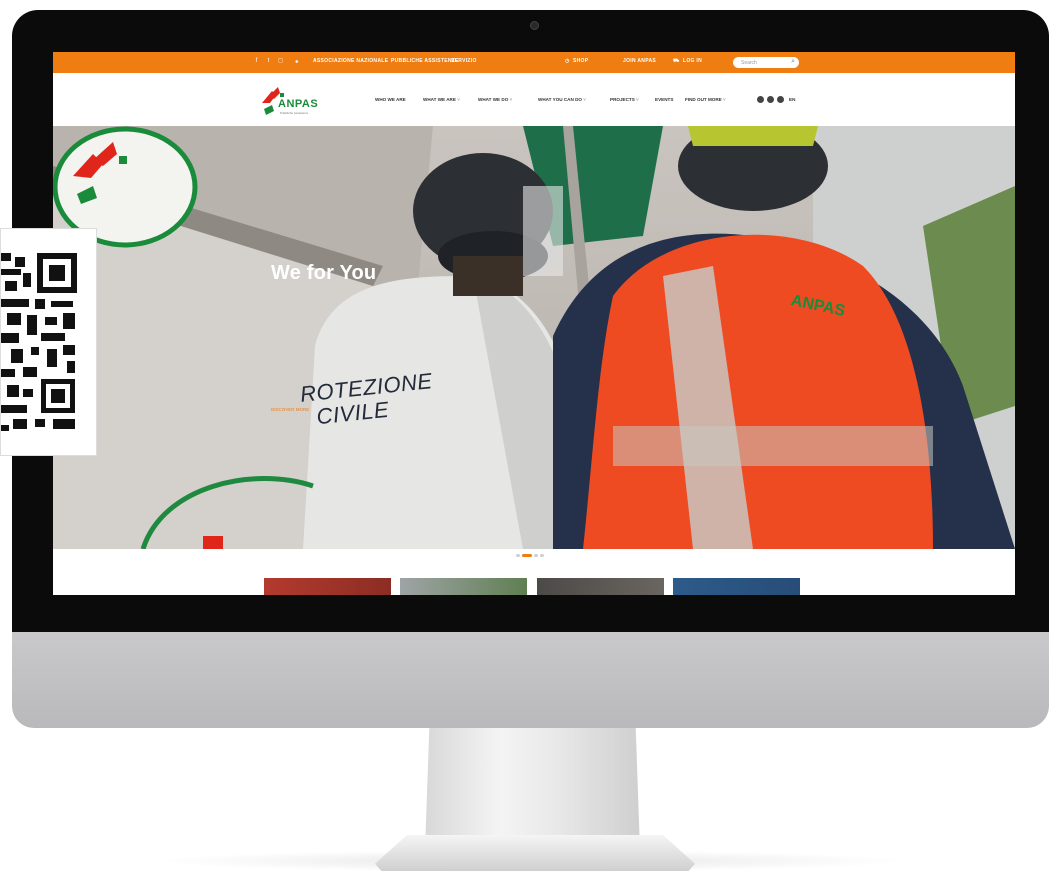  What do you see at coordinates (441, 99) in the screenshot?
I see `nav-what-we-are: WHAT WE ARE ˅` at bounding box center [441, 99].